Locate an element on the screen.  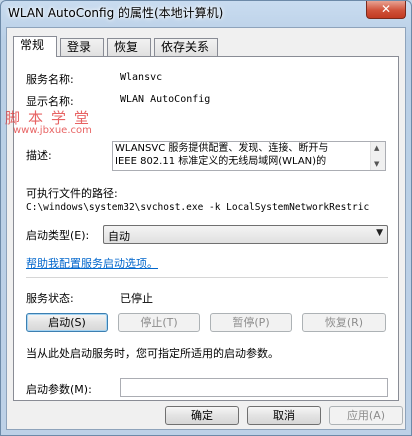
title-bar: WLAN AutoConfig 的属性(本地计算机) ✕ is located at coordinates (206, 13).